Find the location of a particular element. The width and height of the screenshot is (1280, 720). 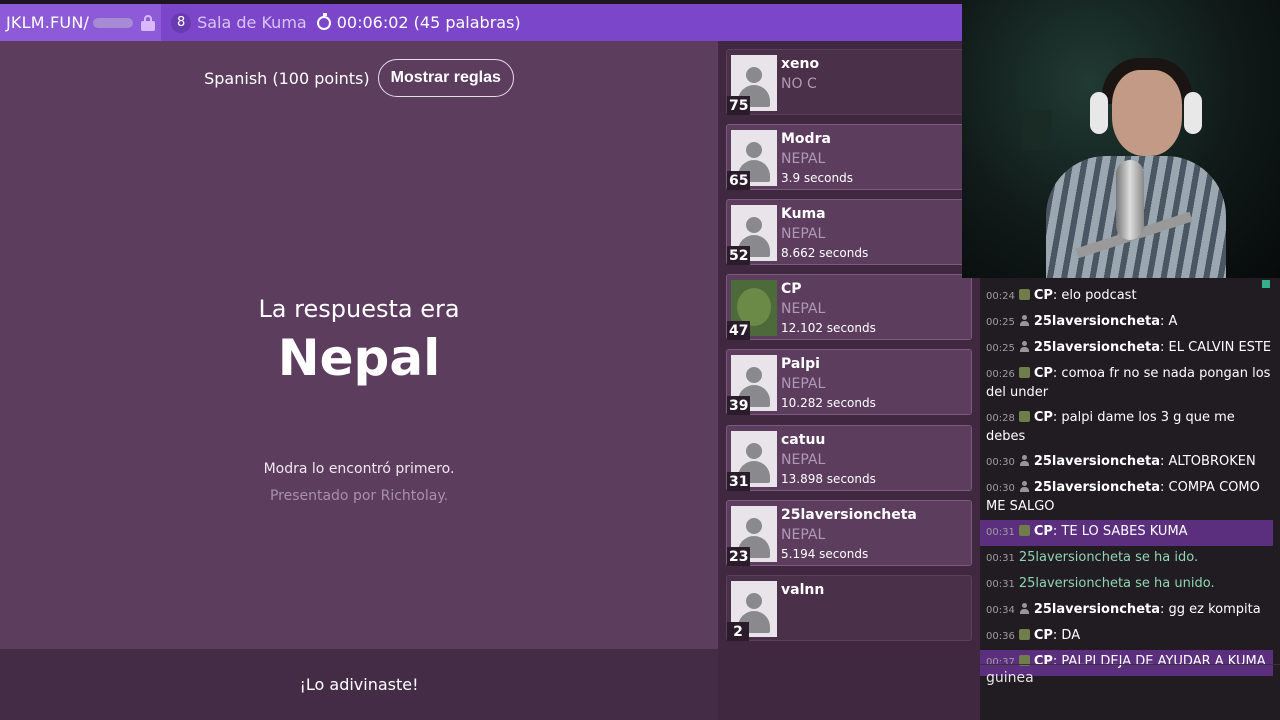

player-name: xeno is located at coordinates (800, 64).